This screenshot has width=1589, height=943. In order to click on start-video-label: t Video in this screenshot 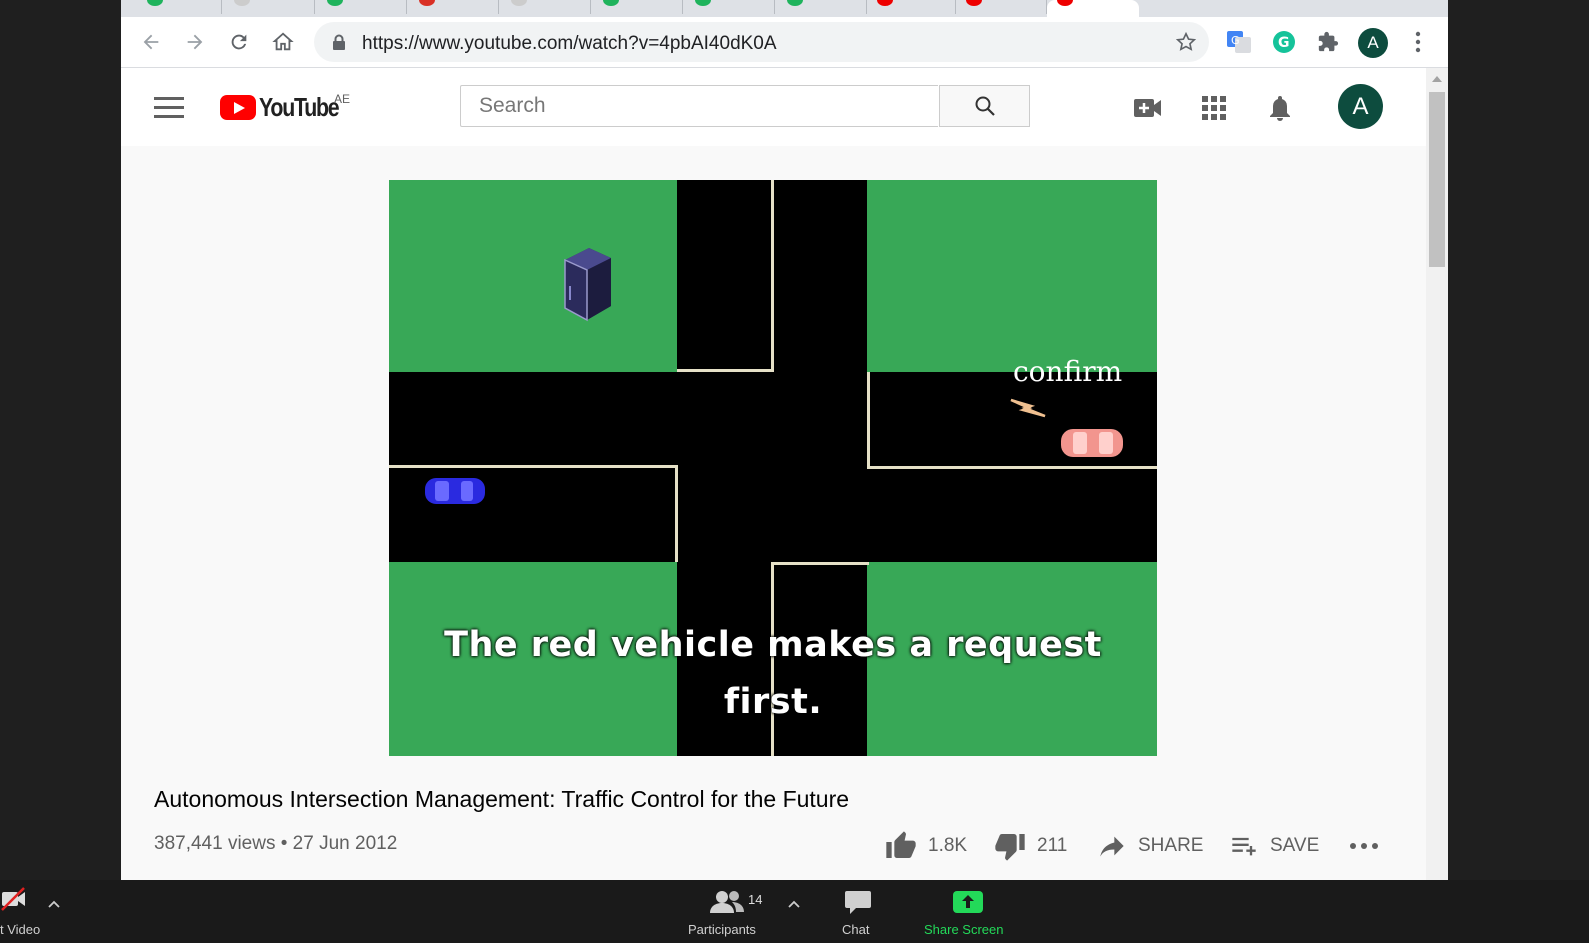, I will do `click(20, 929)`.